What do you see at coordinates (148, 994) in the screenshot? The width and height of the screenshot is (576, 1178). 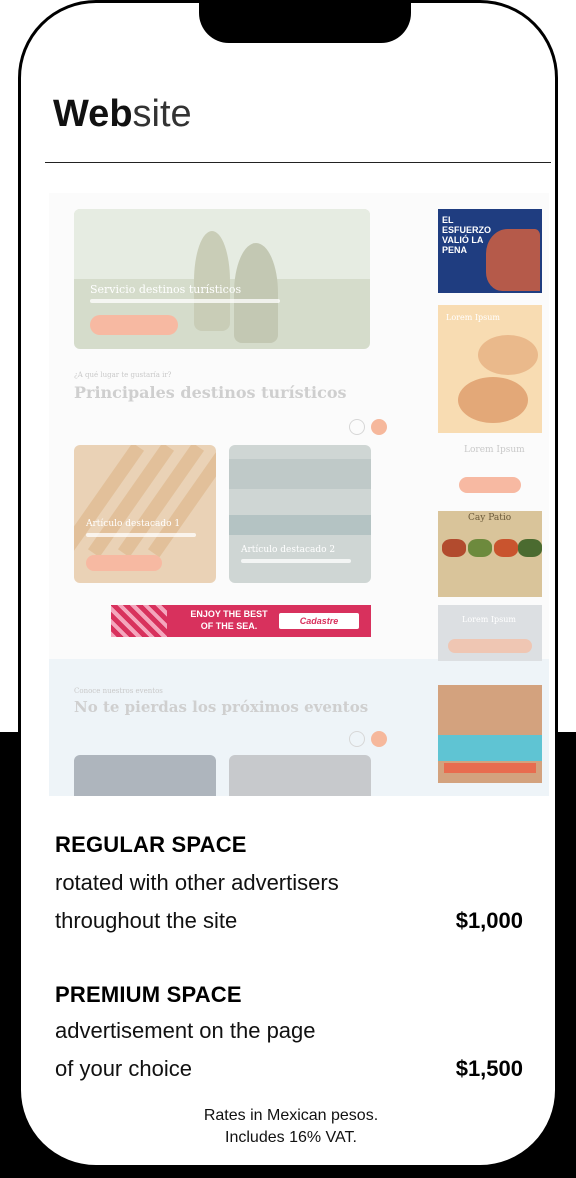 I see `premium-plan-name: PREMIUM SPACE` at bounding box center [148, 994].